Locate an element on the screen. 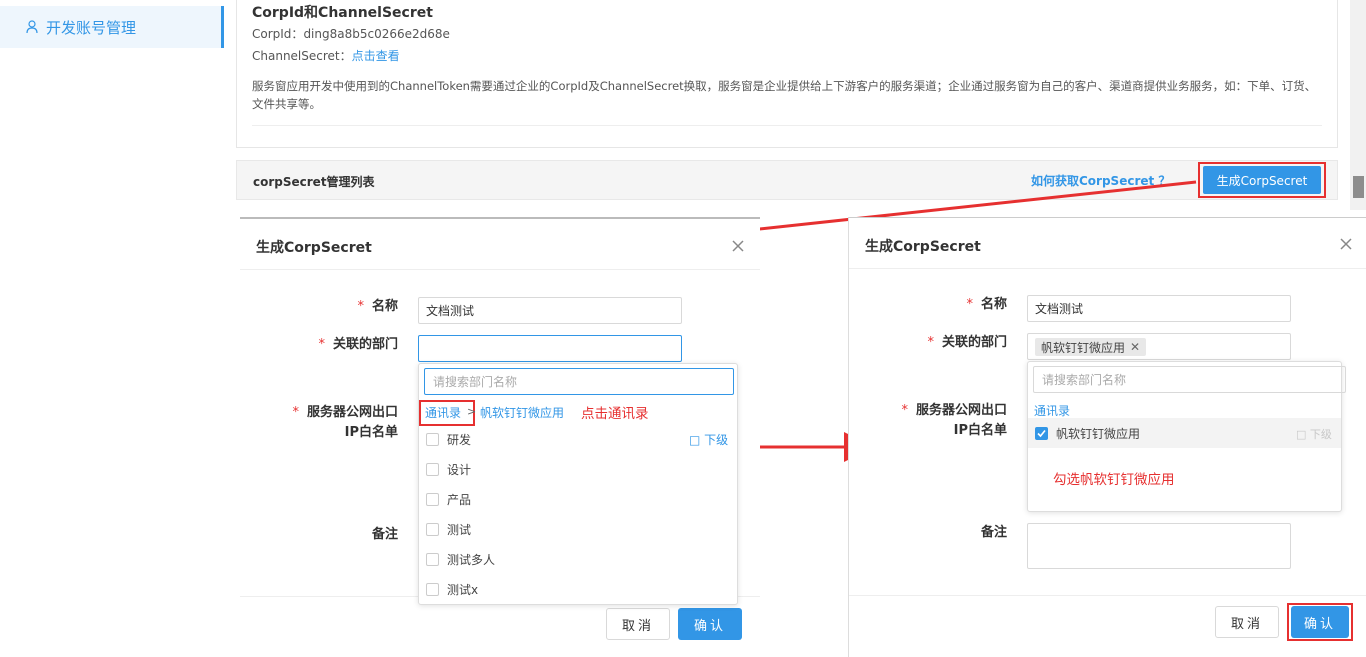 The height and width of the screenshot is (657, 1366). dept-option: 研发 is located at coordinates (448, 439).